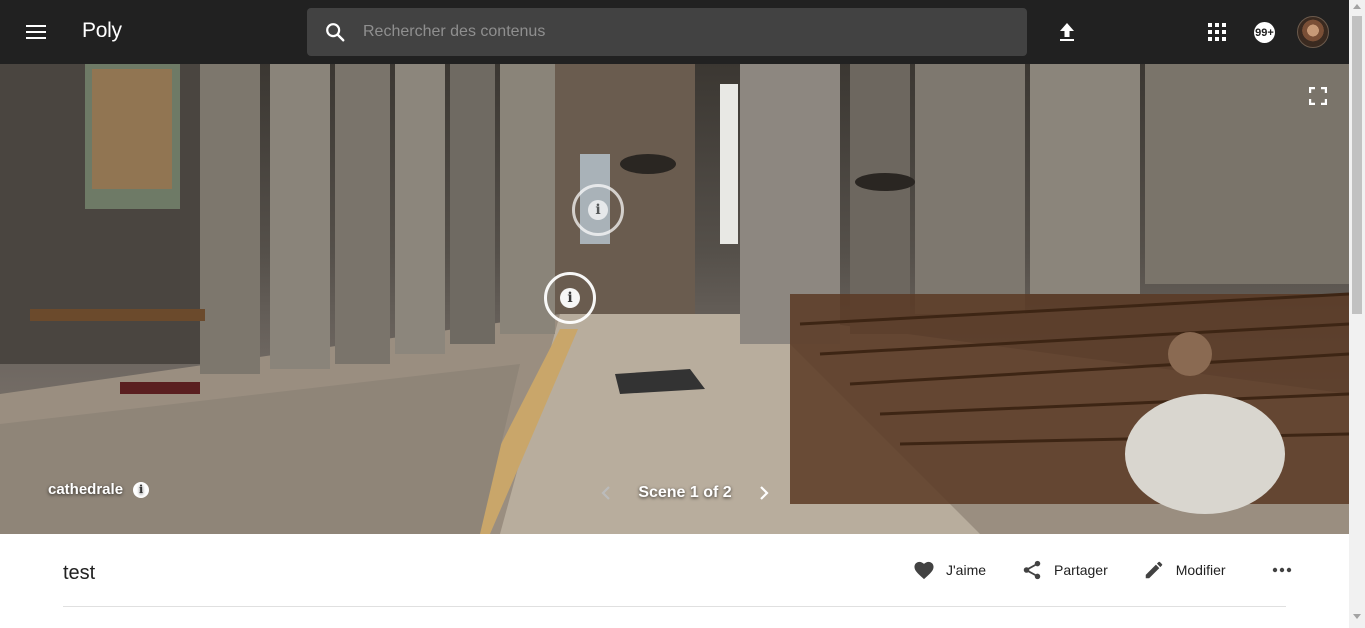  I want to click on page-title: test, so click(79, 573).